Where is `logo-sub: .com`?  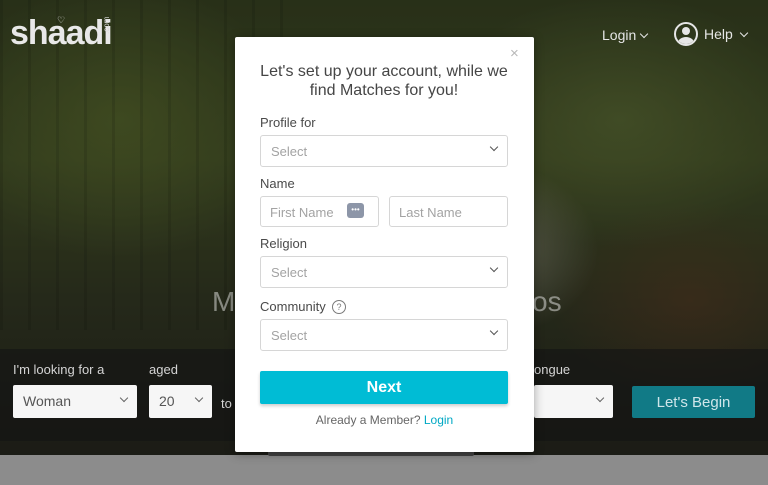
logo-sub: .com is located at coordinates (106, 25).